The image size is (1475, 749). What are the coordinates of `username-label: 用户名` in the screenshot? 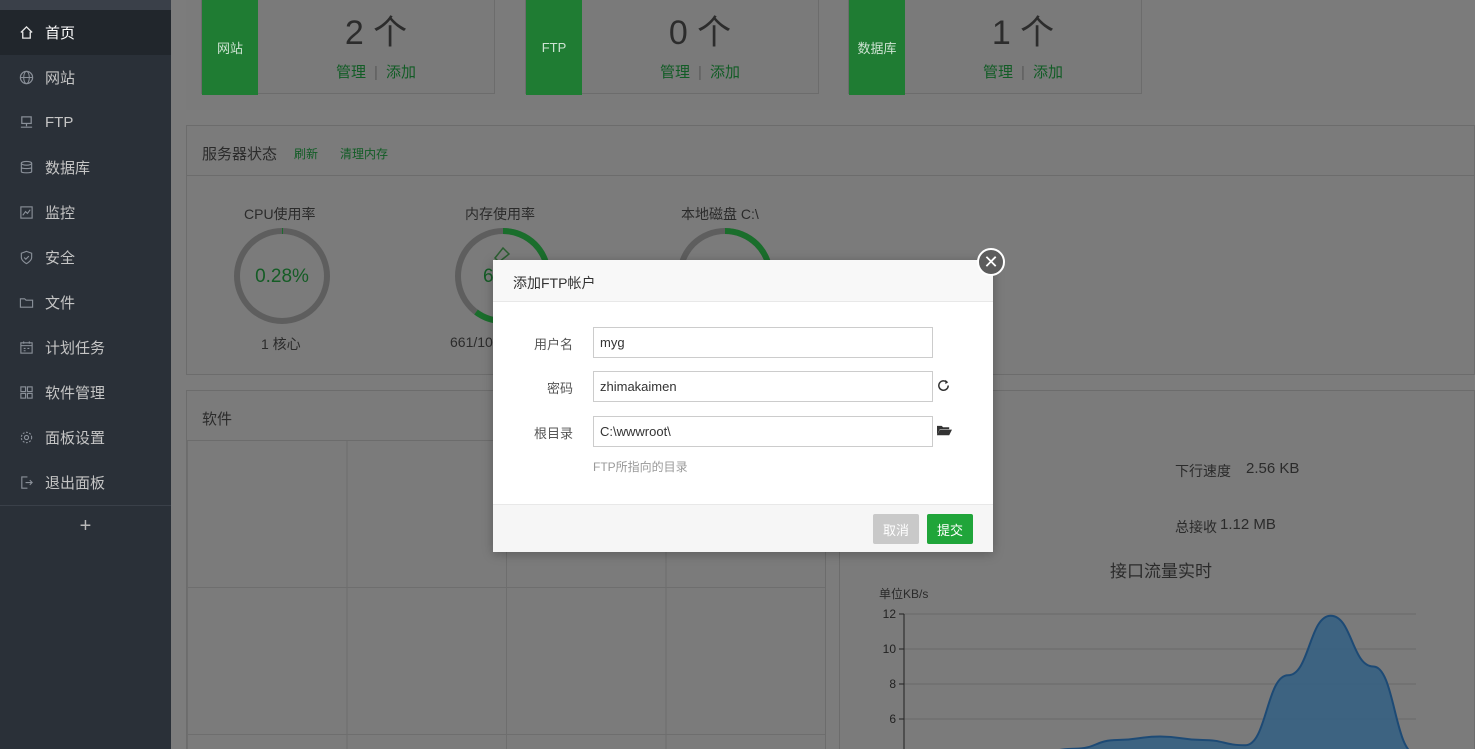 It's located at (553, 344).